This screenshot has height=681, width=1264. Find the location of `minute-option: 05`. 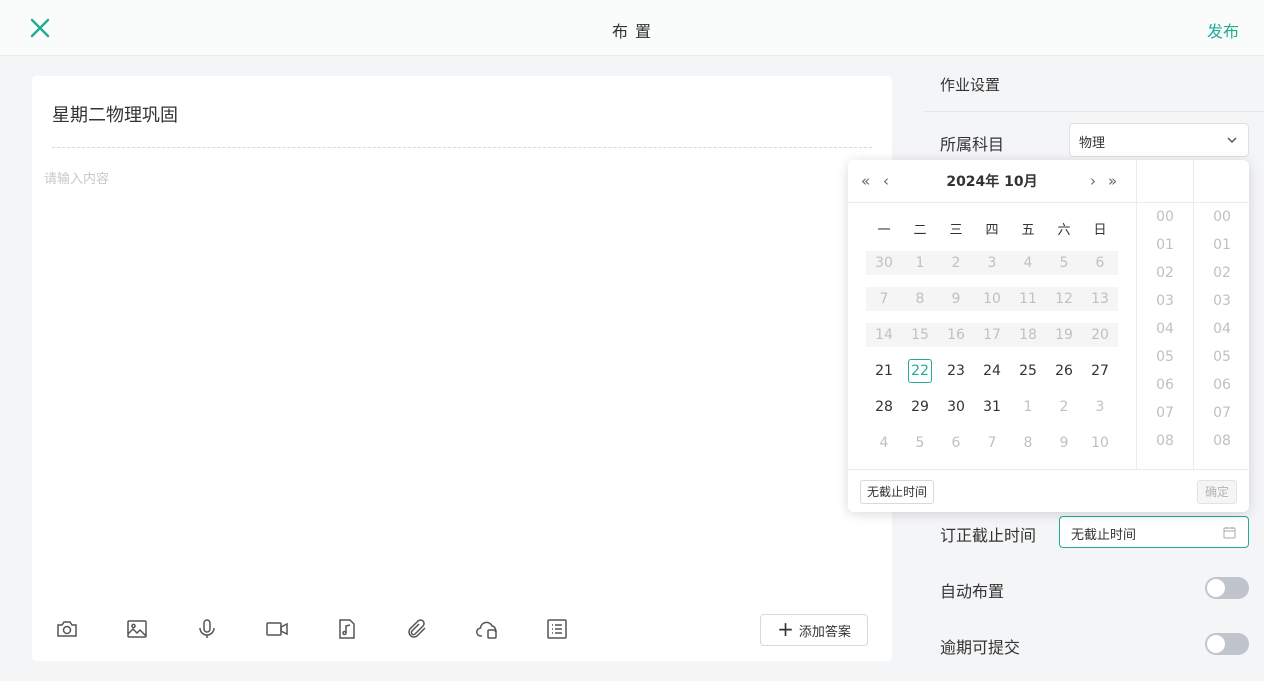

minute-option: 05 is located at coordinates (1222, 357).